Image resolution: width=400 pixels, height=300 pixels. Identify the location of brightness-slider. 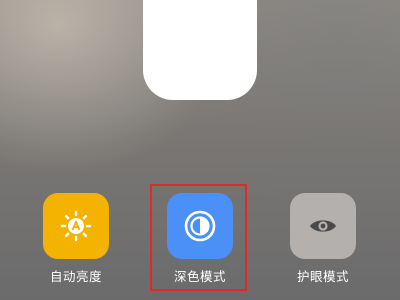
(200, 50).